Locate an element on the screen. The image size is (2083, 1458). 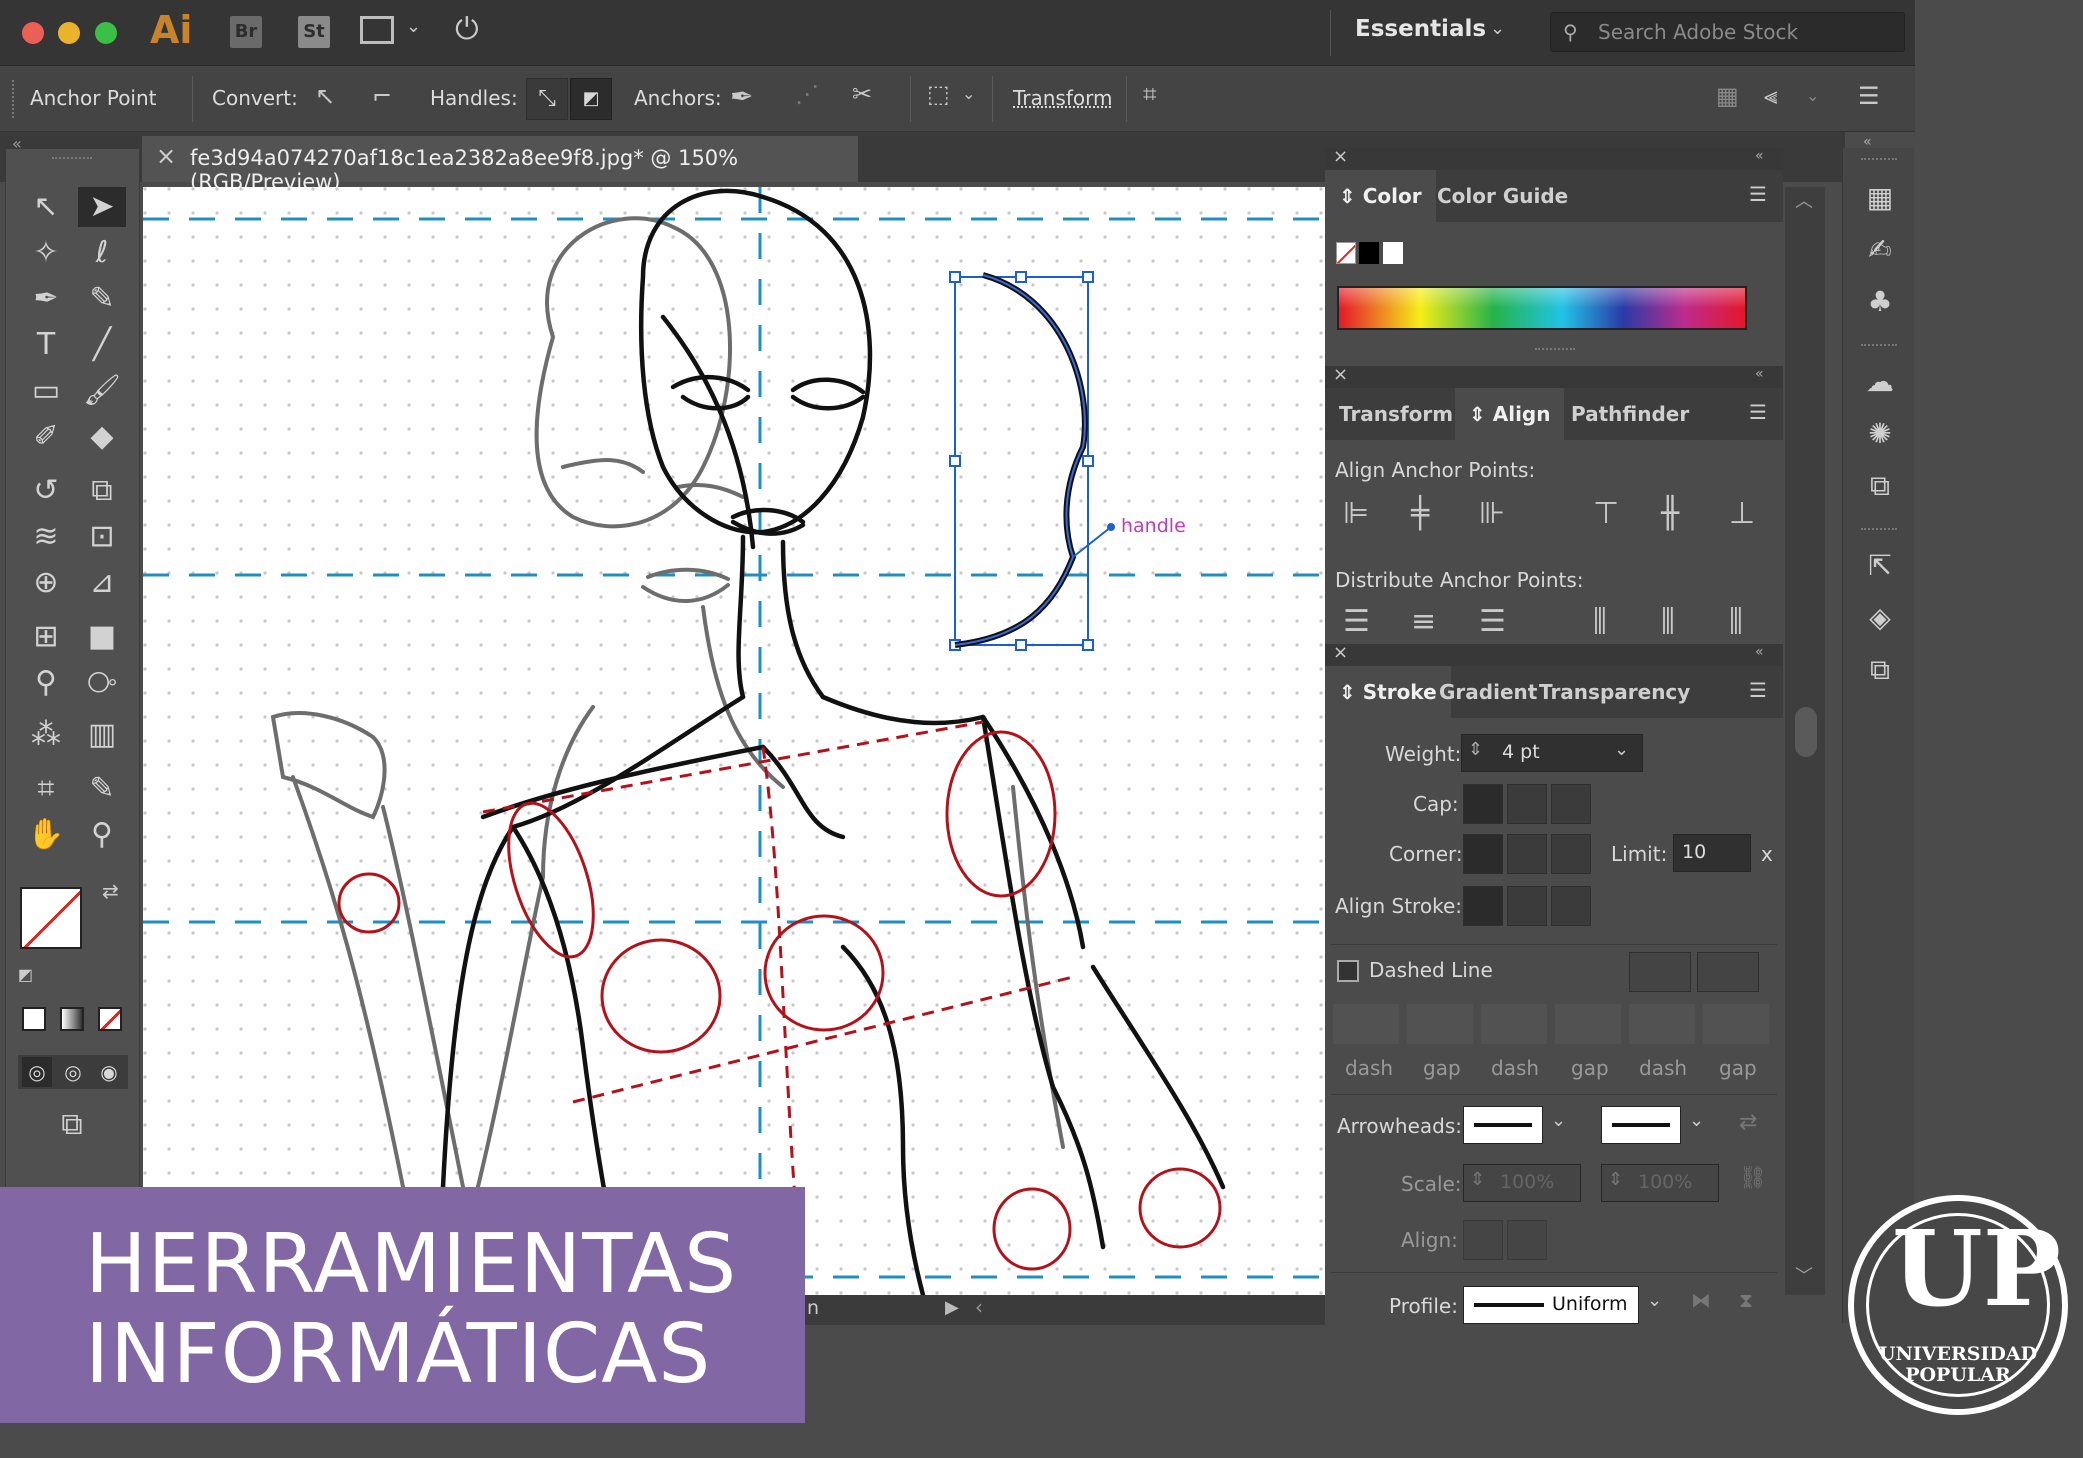
align-bottom-icon: ⊥ is located at coordinates (1742, 513).